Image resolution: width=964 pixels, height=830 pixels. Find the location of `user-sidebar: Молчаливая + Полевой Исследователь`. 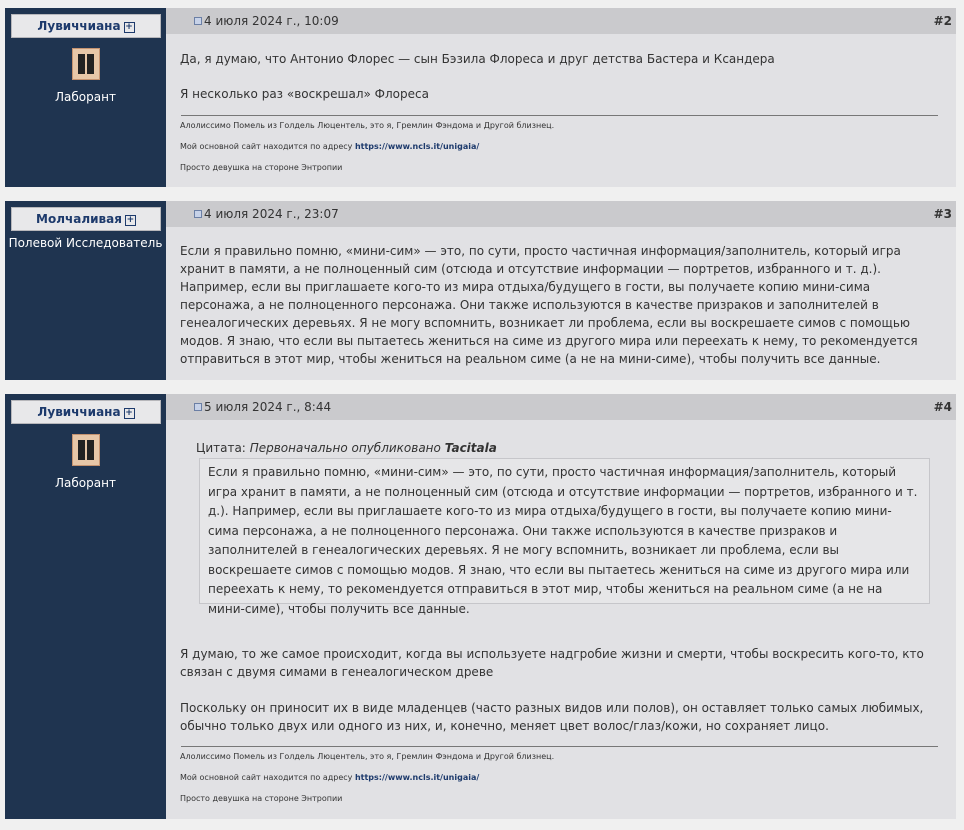

user-sidebar: Молчаливая + Полевой Исследователь is located at coordinates (85, 290).